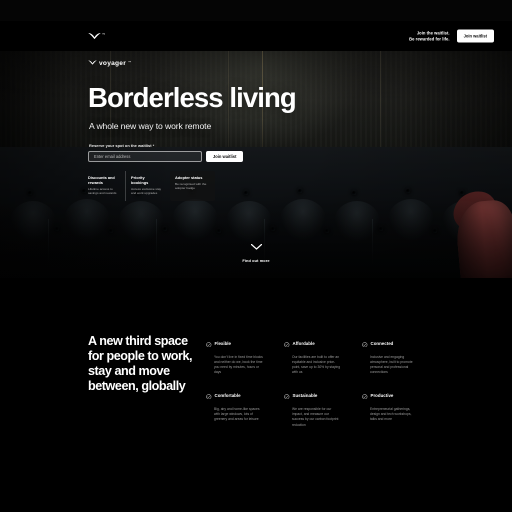  I want to click on benefit-body: Be recognised with the adopter badge, so click(191, 186).